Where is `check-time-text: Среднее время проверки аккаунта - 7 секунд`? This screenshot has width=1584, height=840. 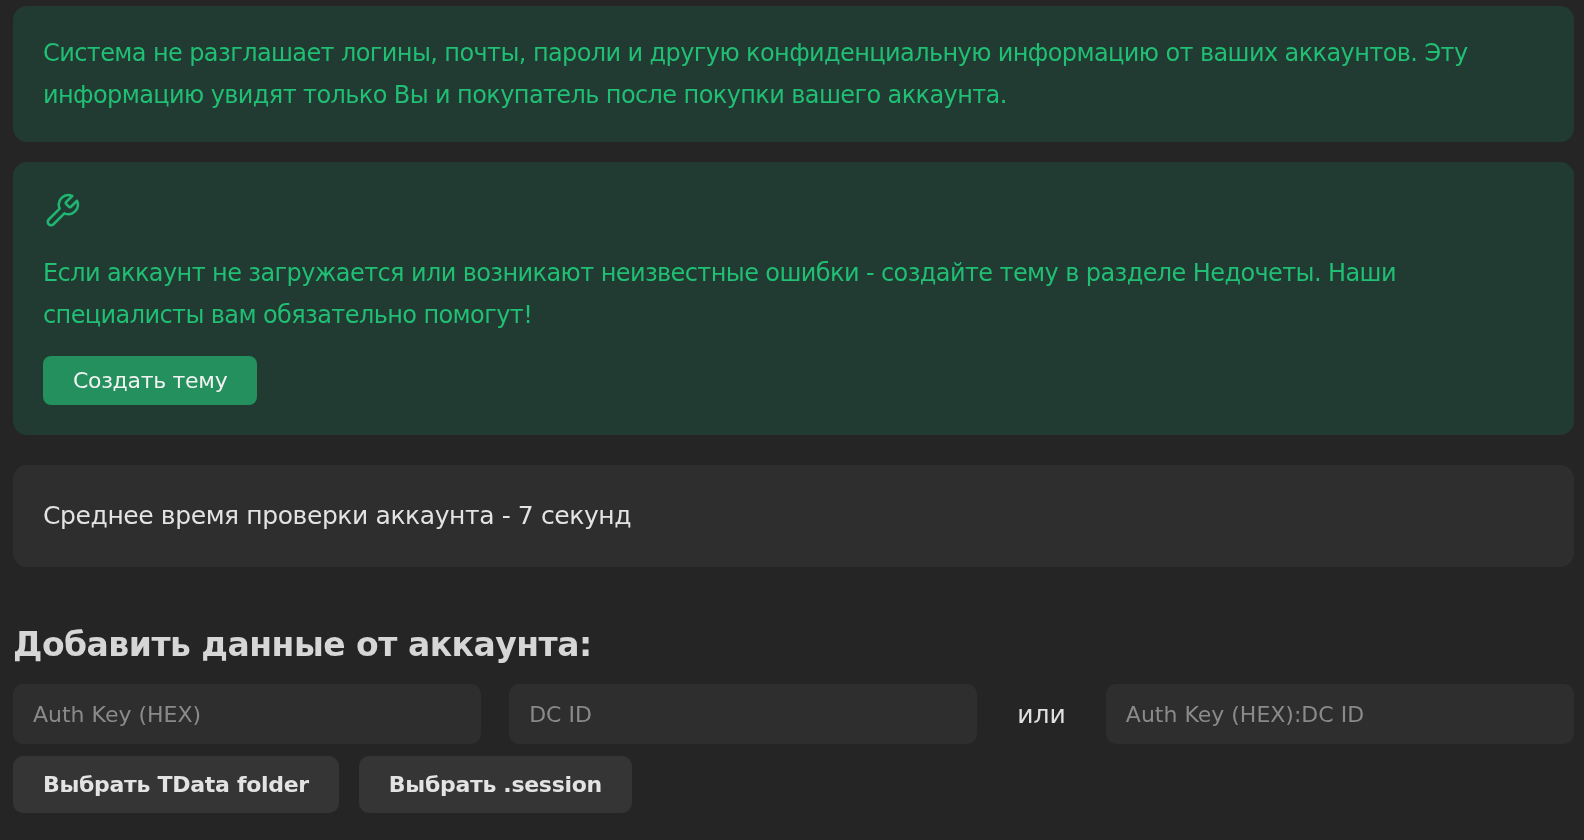 check-time-text: Среднее время проверки аккаунта - 7 секунд is located at coordinates (338, 516).